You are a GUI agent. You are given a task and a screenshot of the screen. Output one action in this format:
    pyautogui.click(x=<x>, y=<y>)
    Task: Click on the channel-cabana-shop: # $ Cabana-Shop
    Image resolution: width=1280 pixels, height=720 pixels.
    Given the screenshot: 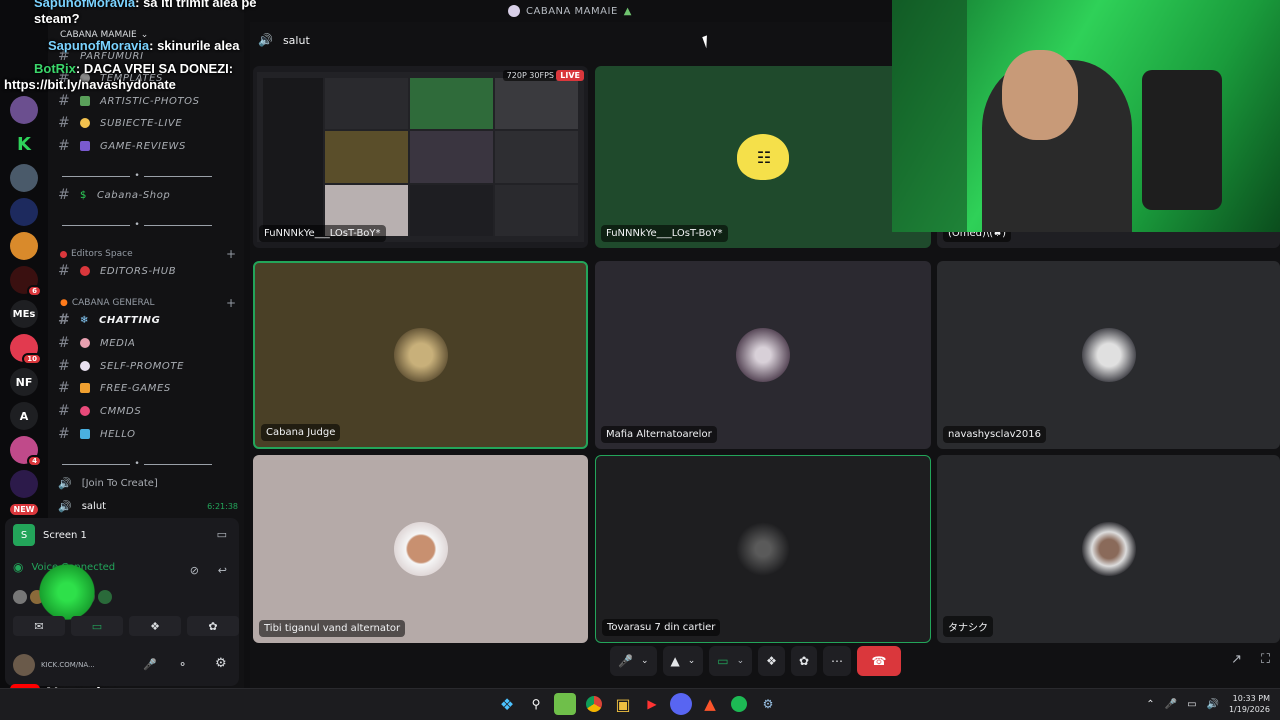 What is the action you would take?
    pyautogui.click(x=148, y=195)
    